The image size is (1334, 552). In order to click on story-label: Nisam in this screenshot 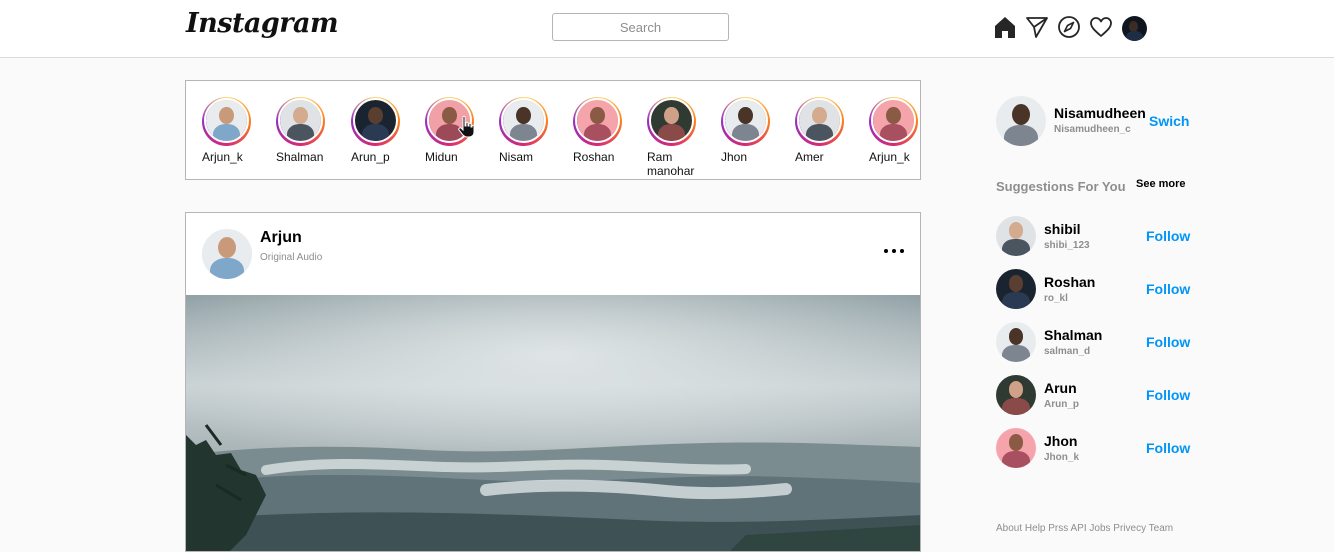, I will do `click(516, 157)`.